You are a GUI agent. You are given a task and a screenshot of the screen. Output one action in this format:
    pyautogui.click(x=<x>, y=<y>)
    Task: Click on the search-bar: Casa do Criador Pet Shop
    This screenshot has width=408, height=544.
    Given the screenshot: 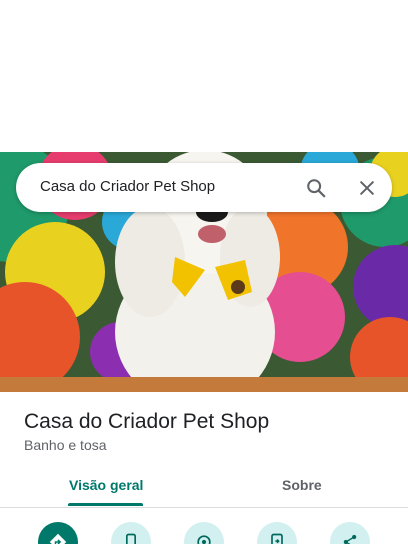 What is the action you would take?
    pyautogui.click(x=204, y=187)
    